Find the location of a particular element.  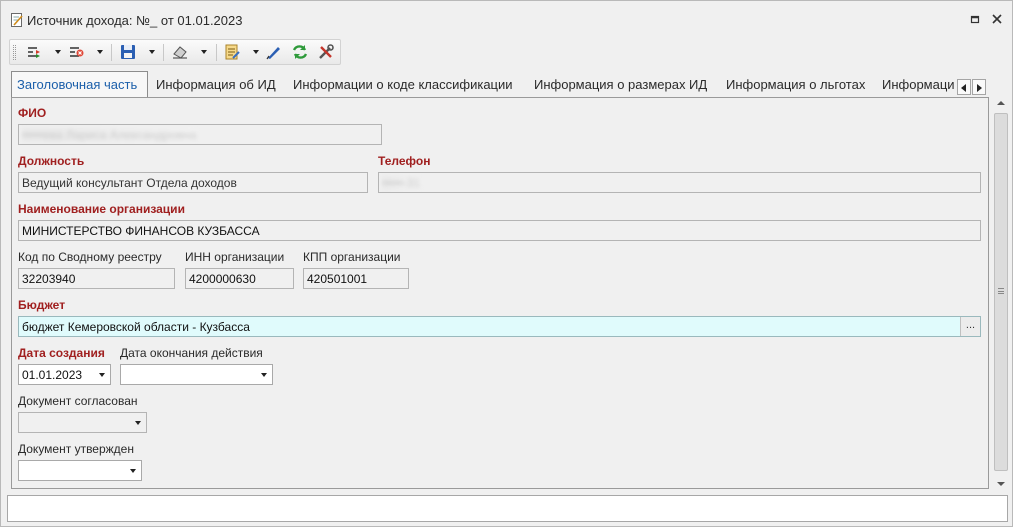

document-icon is located at coordinates (232, 52).